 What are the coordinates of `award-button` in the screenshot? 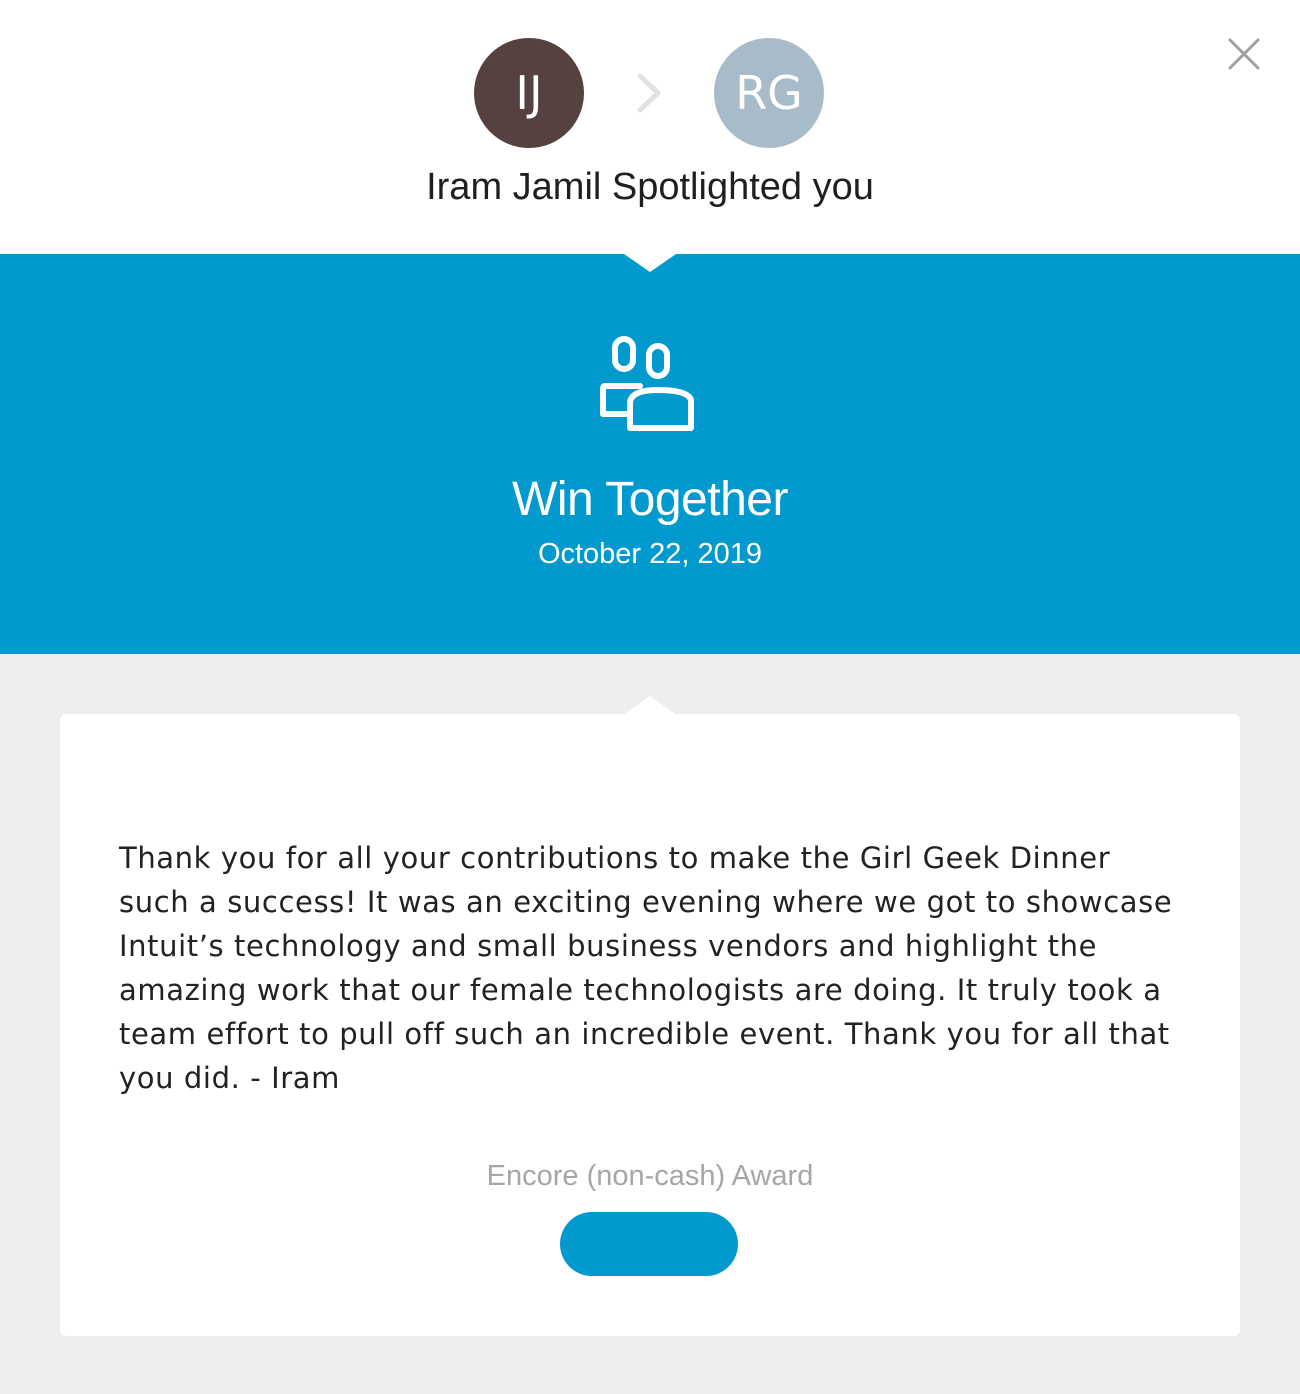 It's located at (649, 1244).